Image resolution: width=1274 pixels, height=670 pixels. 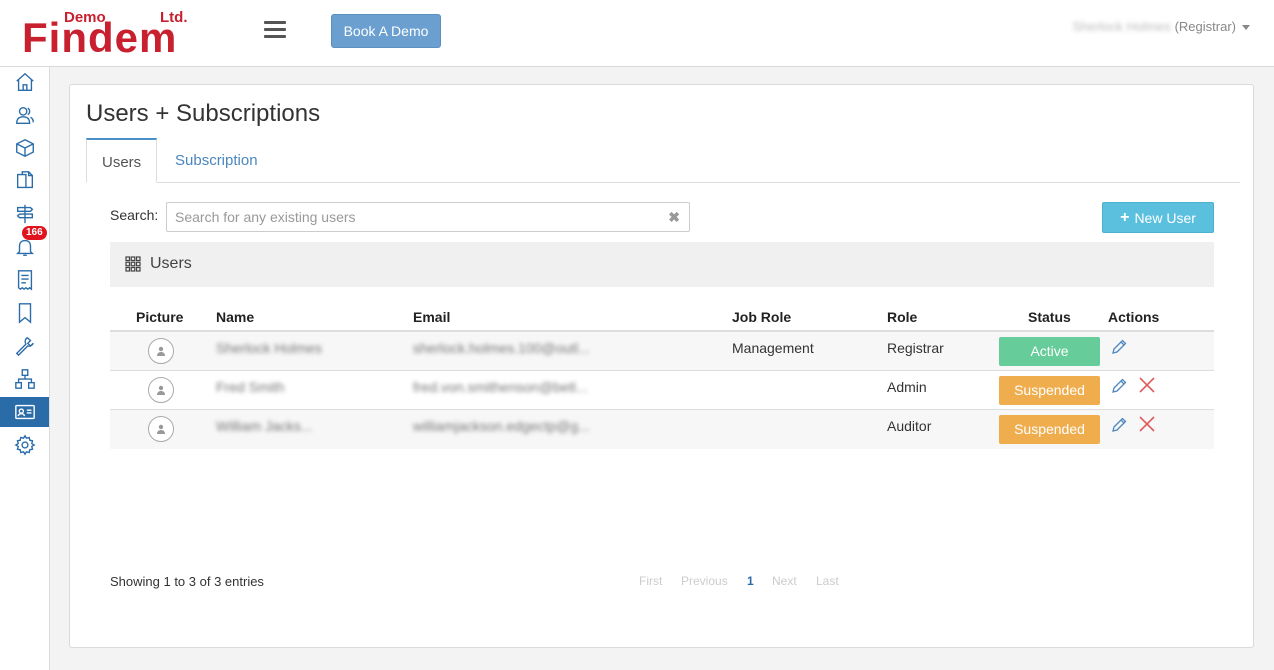 I want to click on hierarchy-icon, so click(x=24, y=379).